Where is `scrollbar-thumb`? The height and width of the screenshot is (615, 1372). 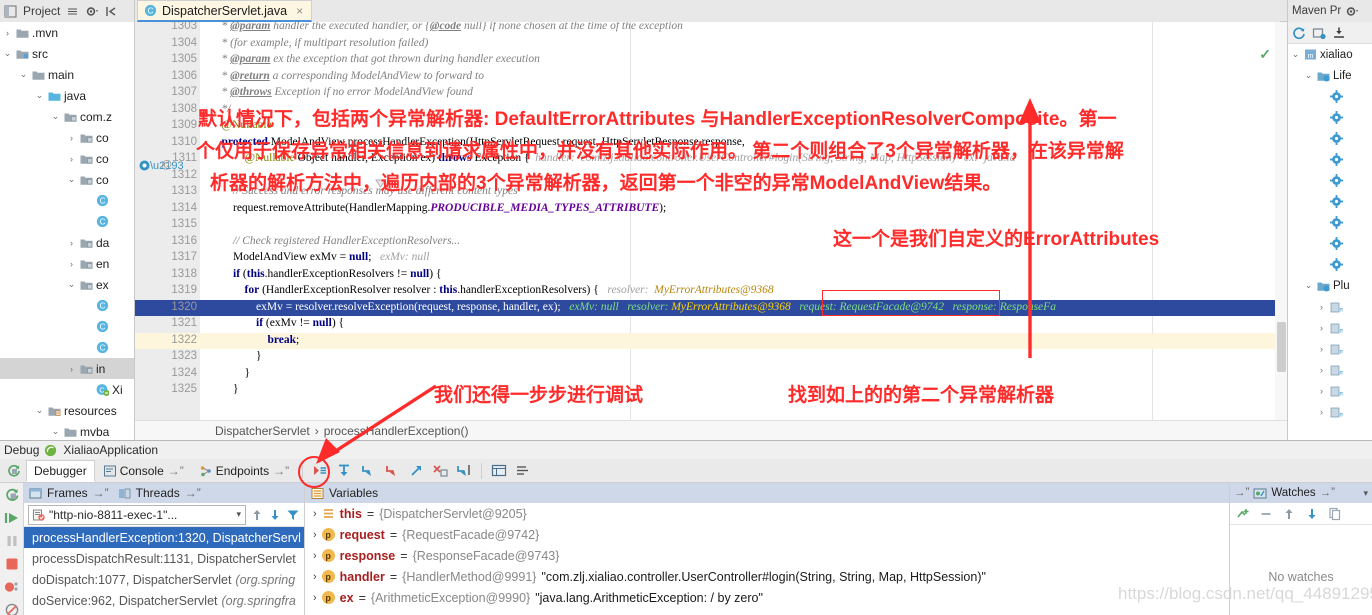
scrollbar-thumb is located at coordinates (1281, 347).